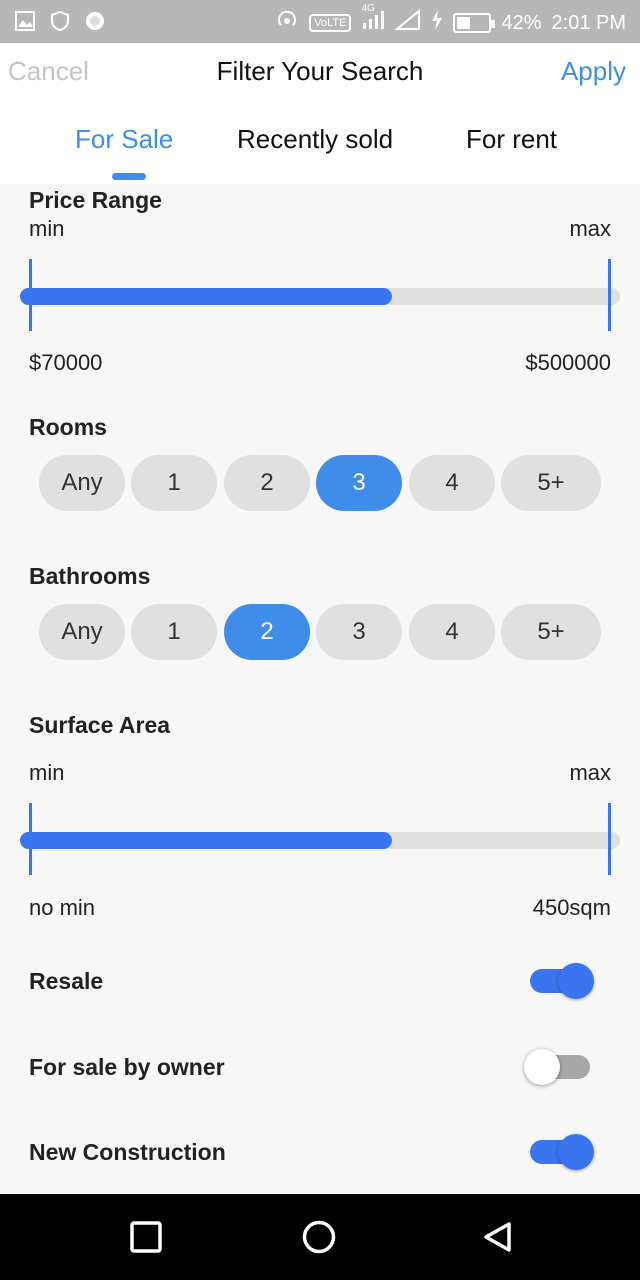 The width and height of the screenshot is (640, 1280). What do you see at coordinates (47, 228) in the screenshot?
I see `price-min-label: min` at bounding box center [47, 228].